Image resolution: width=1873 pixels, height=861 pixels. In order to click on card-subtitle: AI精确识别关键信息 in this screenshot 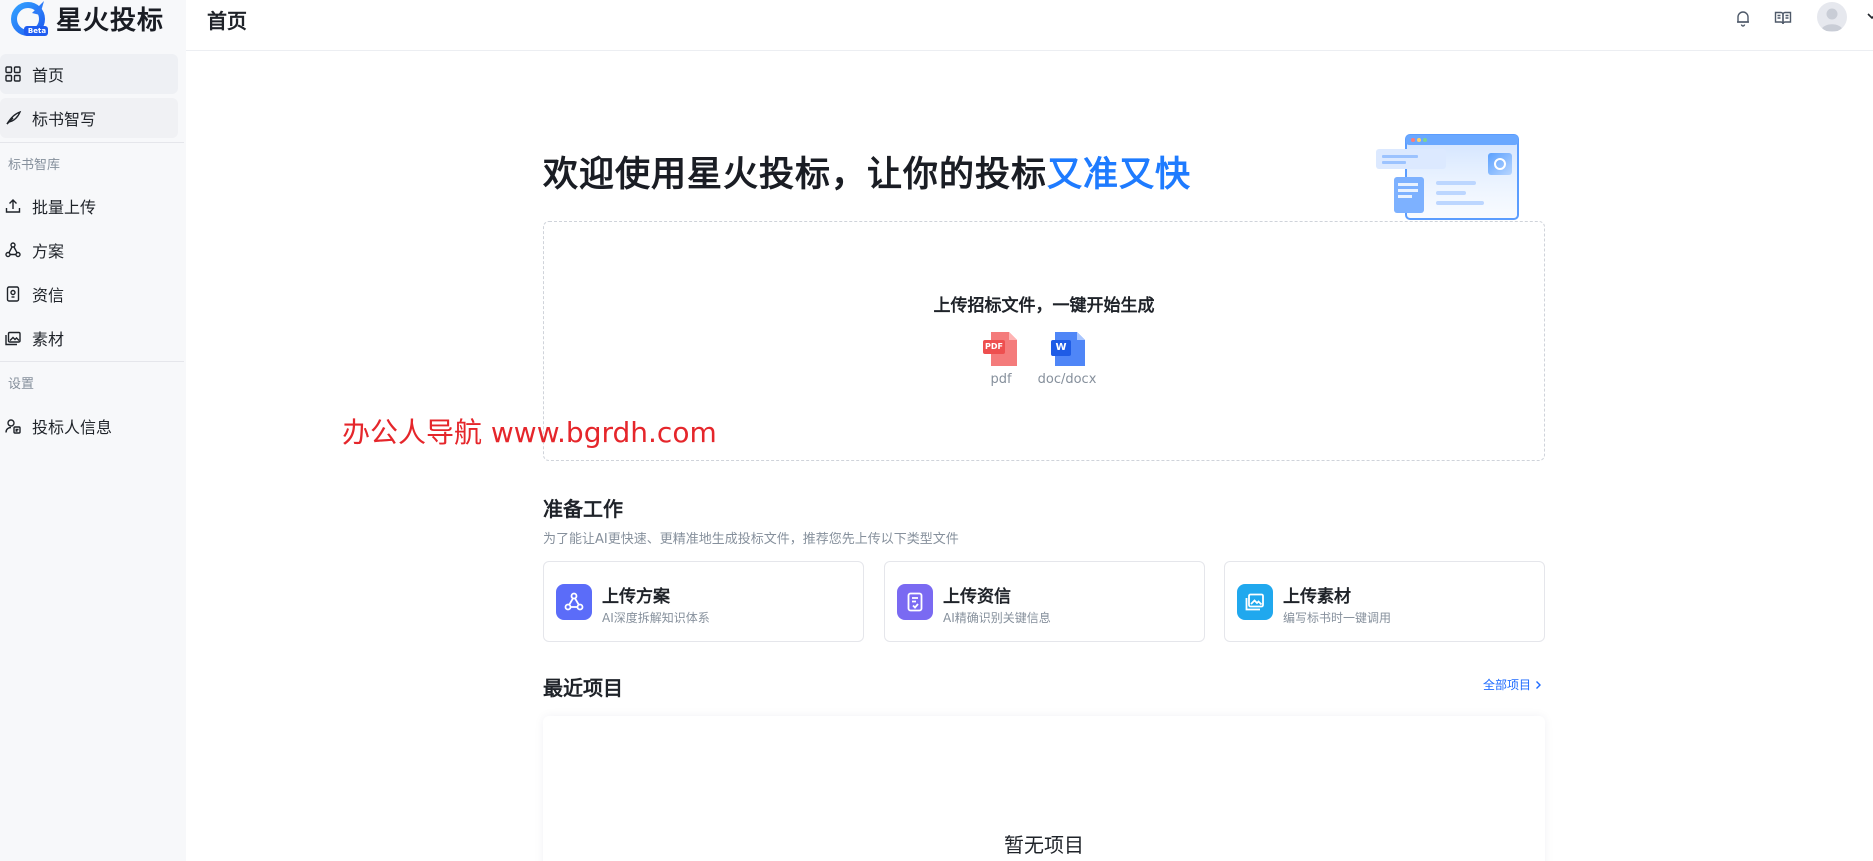, I will do `click(997, 618)`.